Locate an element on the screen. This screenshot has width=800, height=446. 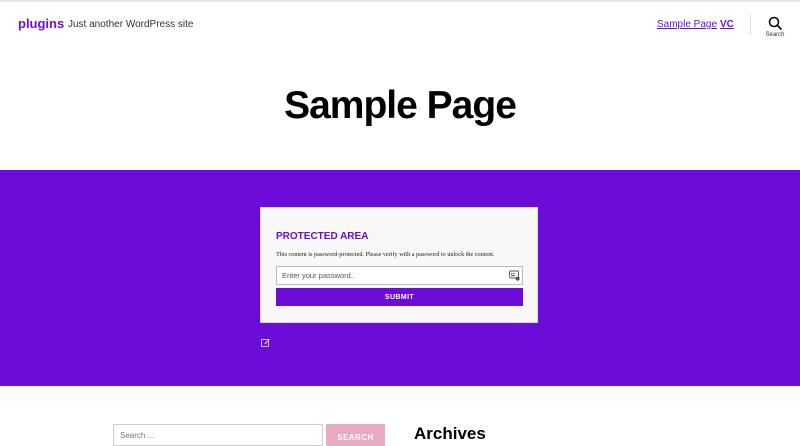
password-input is located at coordinates (399, 275).